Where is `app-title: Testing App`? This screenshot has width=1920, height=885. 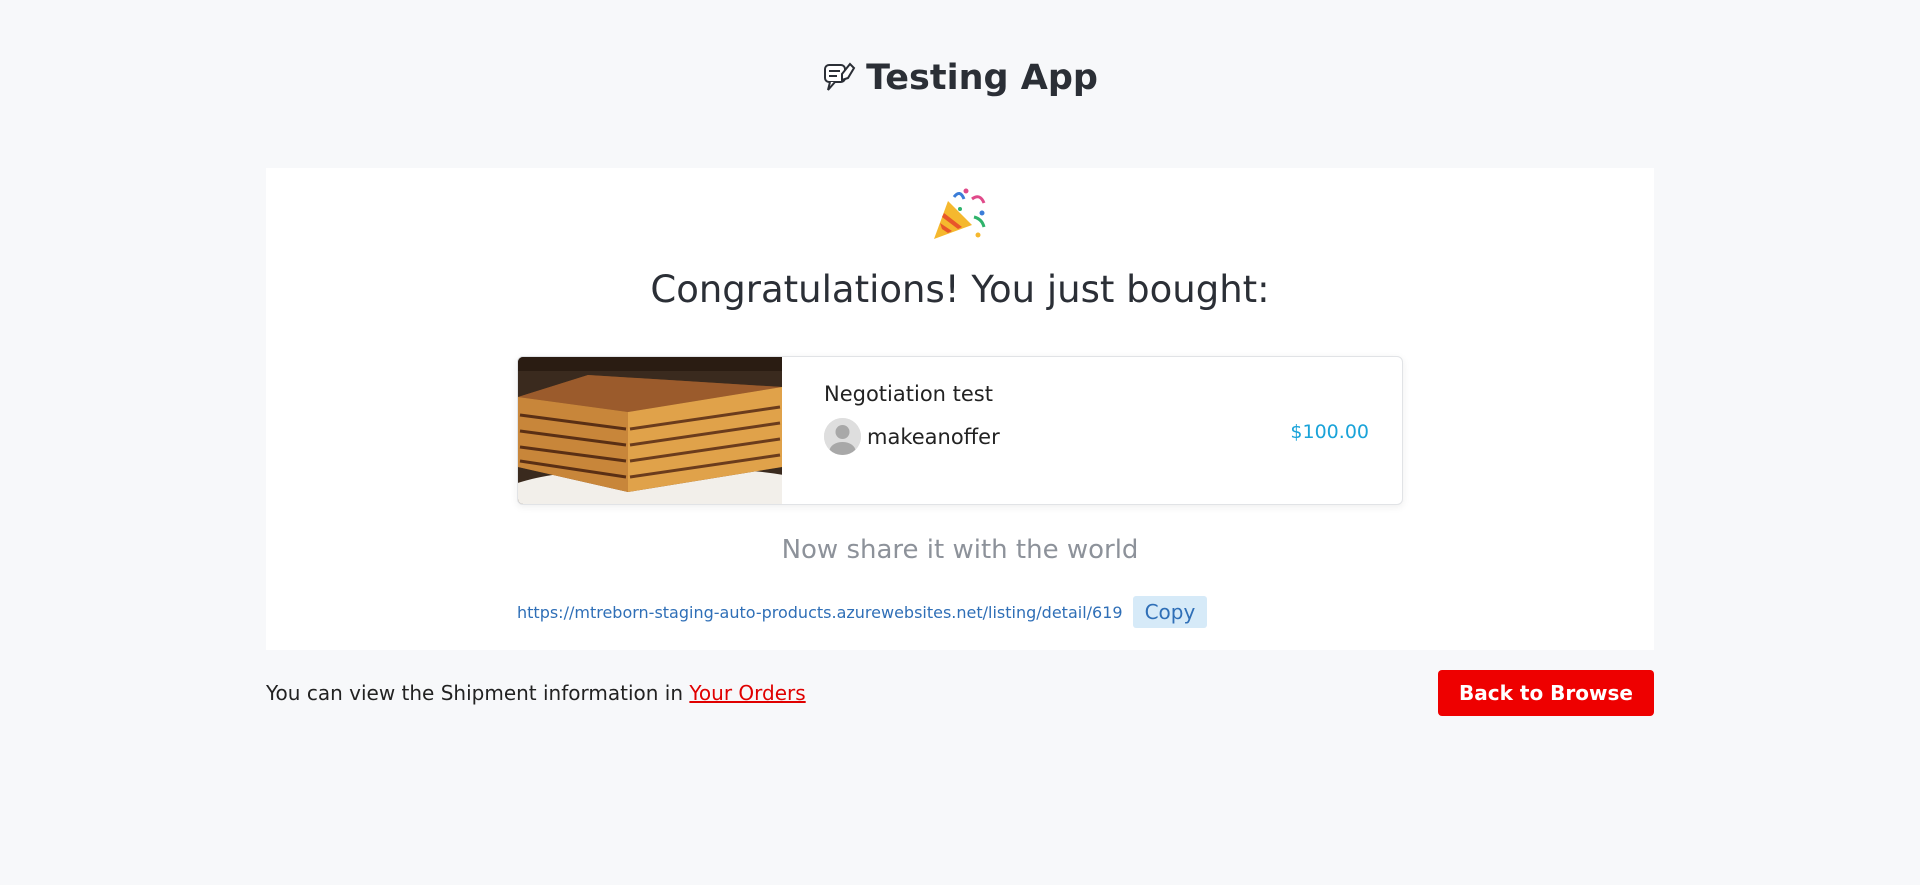
app-title: Testing App is located at coordinates (982, 78).